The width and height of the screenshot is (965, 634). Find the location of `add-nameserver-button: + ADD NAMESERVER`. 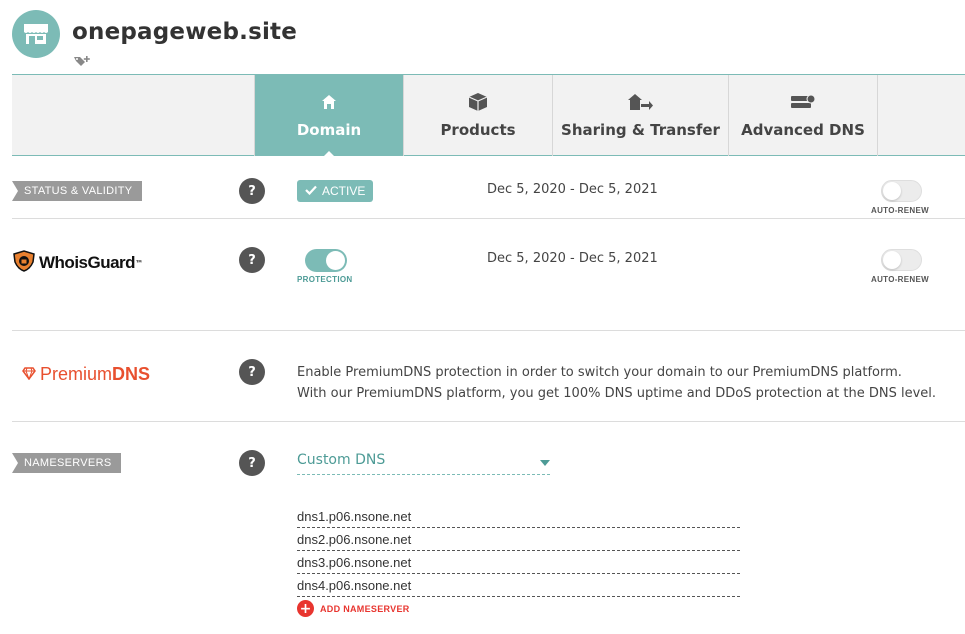

add-nameserver-button: + ADD NAMESERVER is located at coordinates (353, 608).